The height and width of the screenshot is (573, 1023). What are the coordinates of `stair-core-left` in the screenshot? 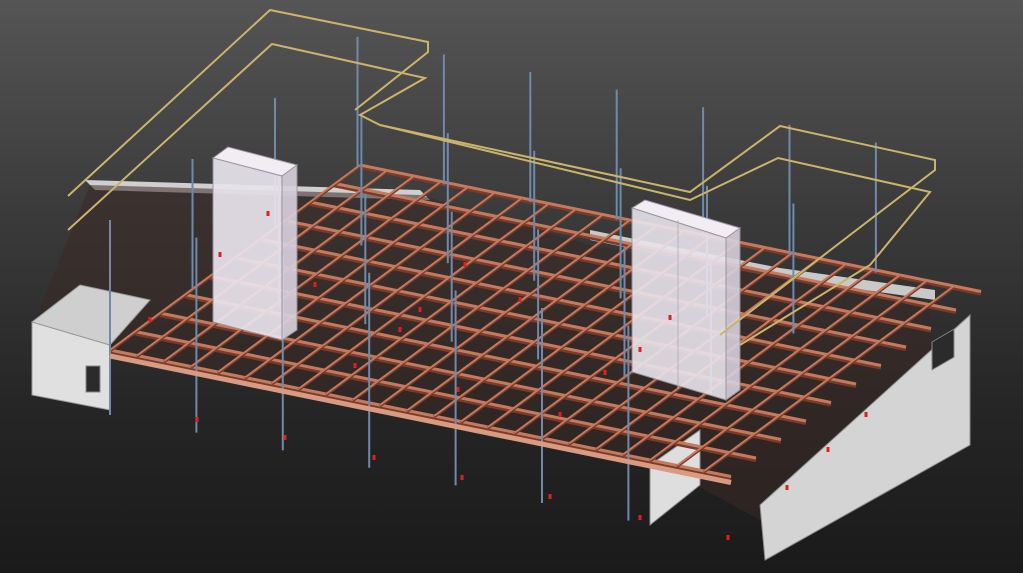 It's located at (255, 243).